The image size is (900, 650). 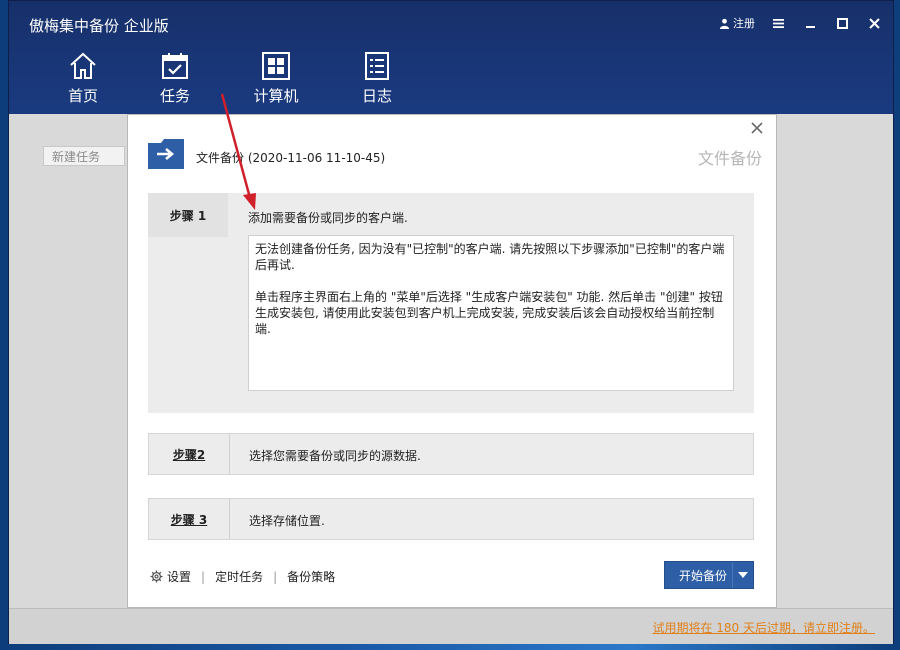 I want to click on start-backup-label: 开始备份, so click(x=703, y=575).